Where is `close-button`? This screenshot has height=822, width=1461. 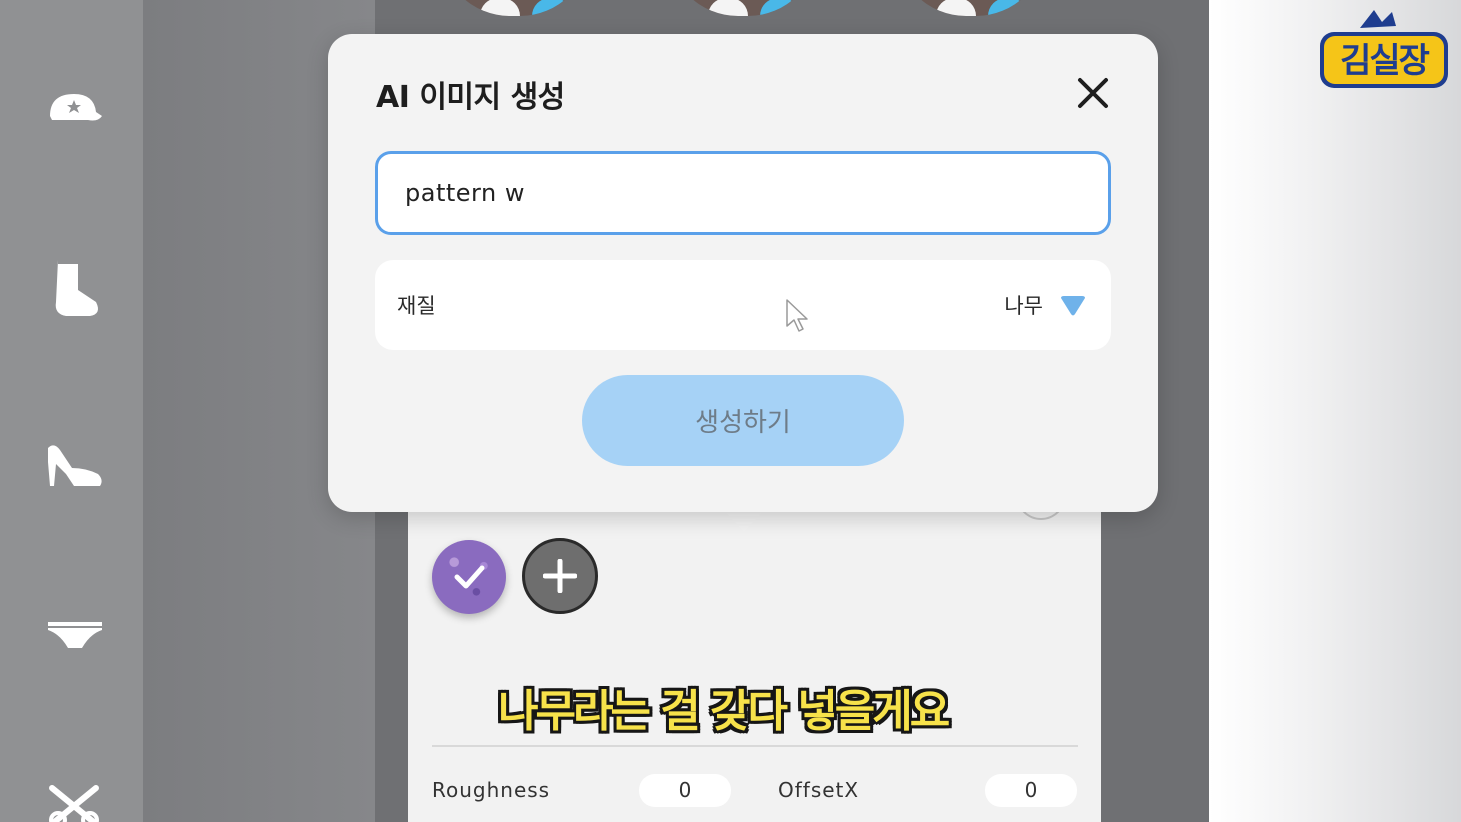 close-button is located at coordinates (1093, 93).